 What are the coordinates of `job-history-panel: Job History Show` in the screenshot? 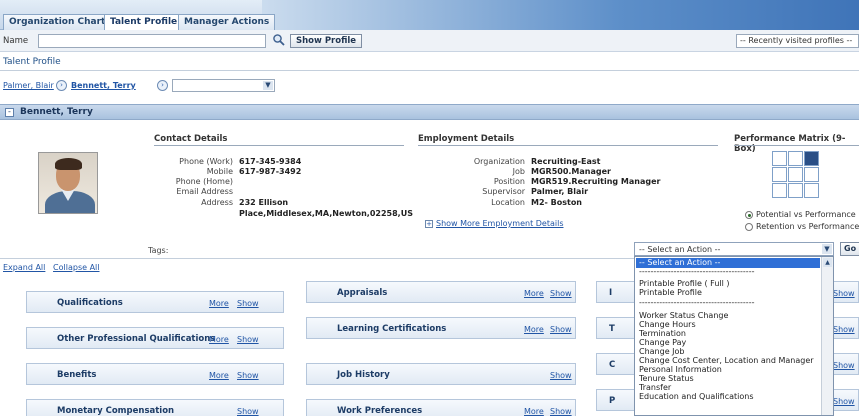 It's located at (441, 374).